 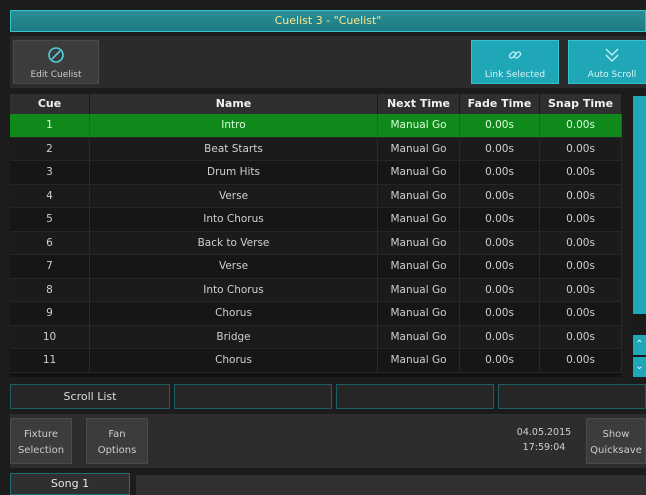 I want to click on cue-name-cell: Beat Starts, so click(x=234, y=148).